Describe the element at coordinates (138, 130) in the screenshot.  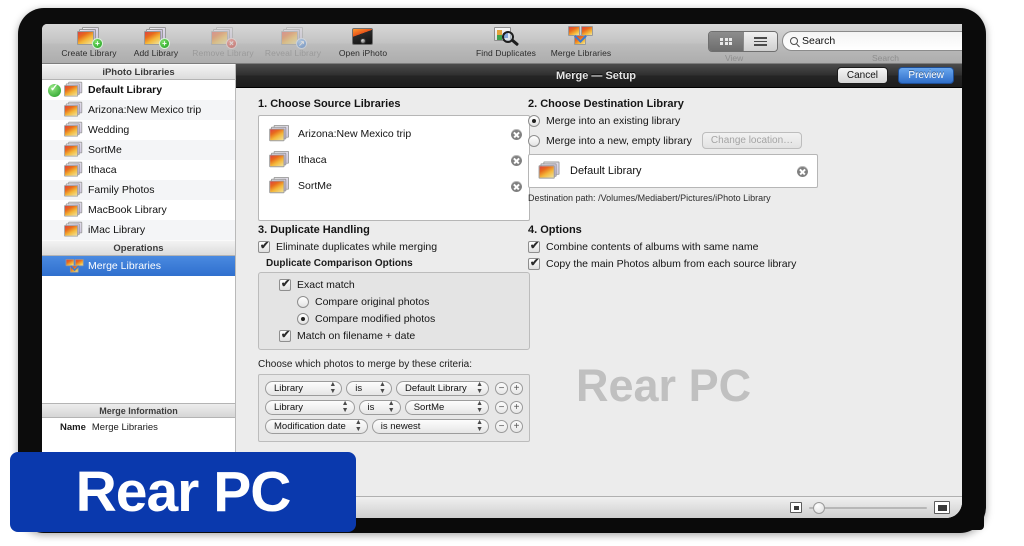
I see `sidebar-item-wedding: Wedding` at that location.